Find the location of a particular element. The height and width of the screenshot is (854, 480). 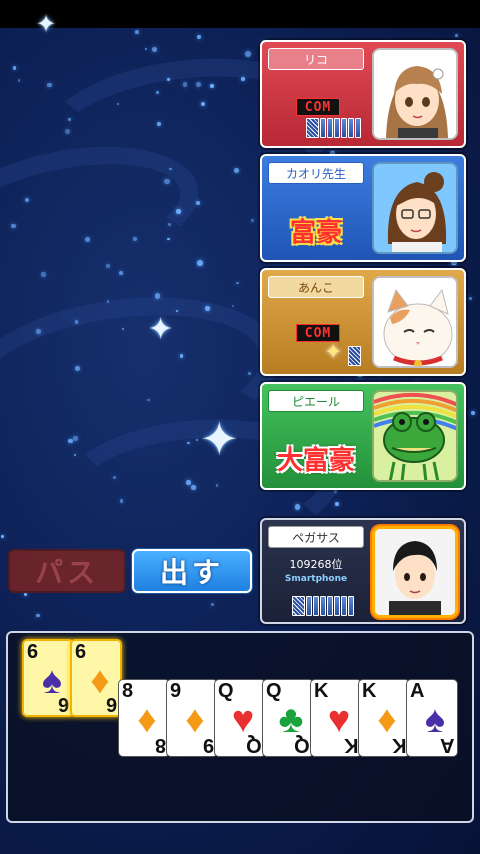

status-bar is located at coordinates (240, 14).